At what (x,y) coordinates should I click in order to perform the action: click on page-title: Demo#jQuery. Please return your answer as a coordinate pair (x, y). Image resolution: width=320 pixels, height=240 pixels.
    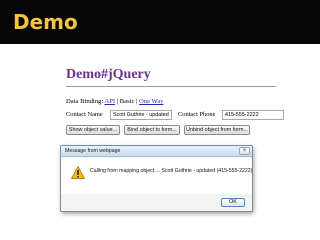
    Looking at the image, I should click on (108, 74).